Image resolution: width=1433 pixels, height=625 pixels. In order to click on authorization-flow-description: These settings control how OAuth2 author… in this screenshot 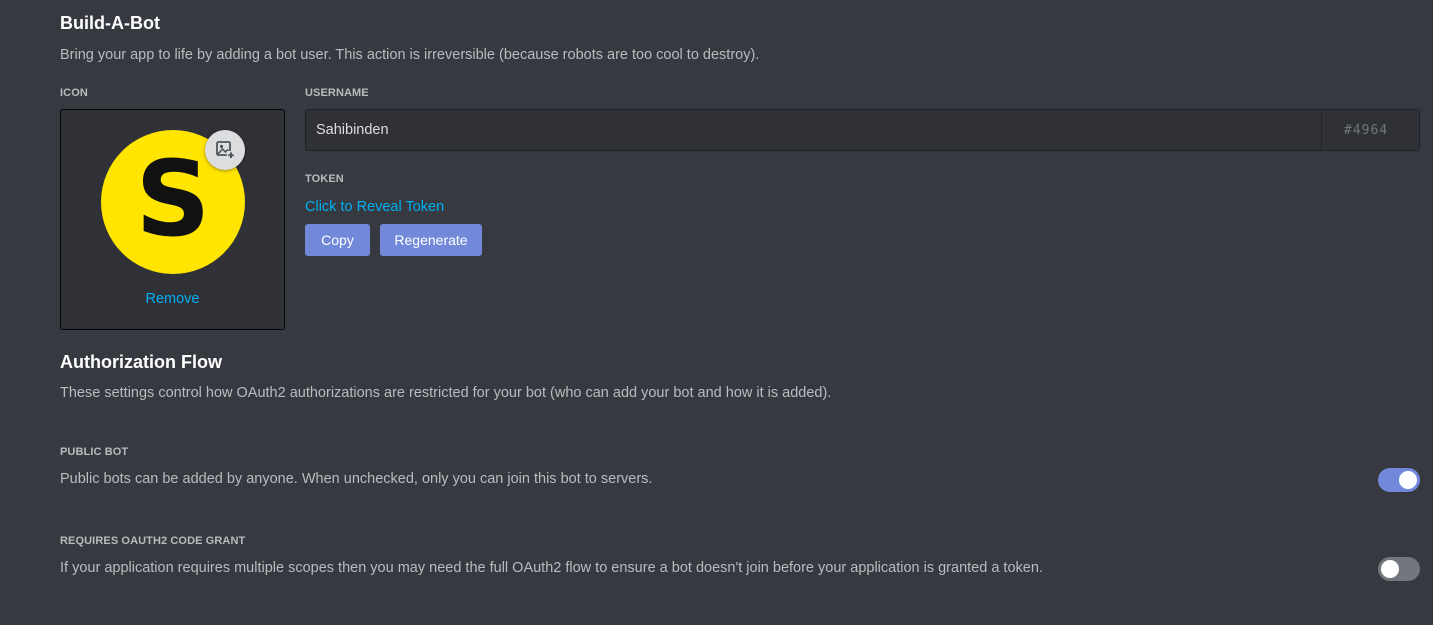, I will do `click(446, 393)`.